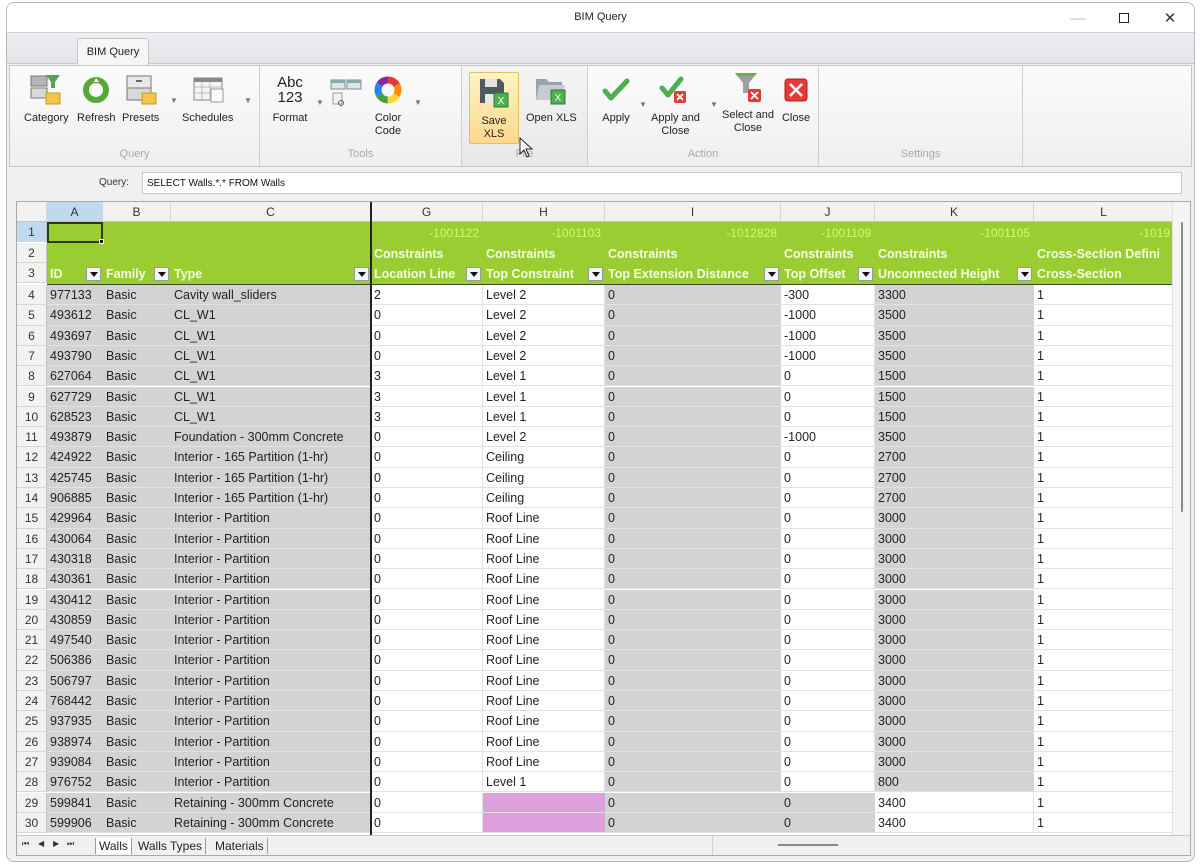 The image size is (1201, 864). What do you see at coordinates (544, 802) in the screenshot?
I see `table-cell` at bounding box center [544, 802].